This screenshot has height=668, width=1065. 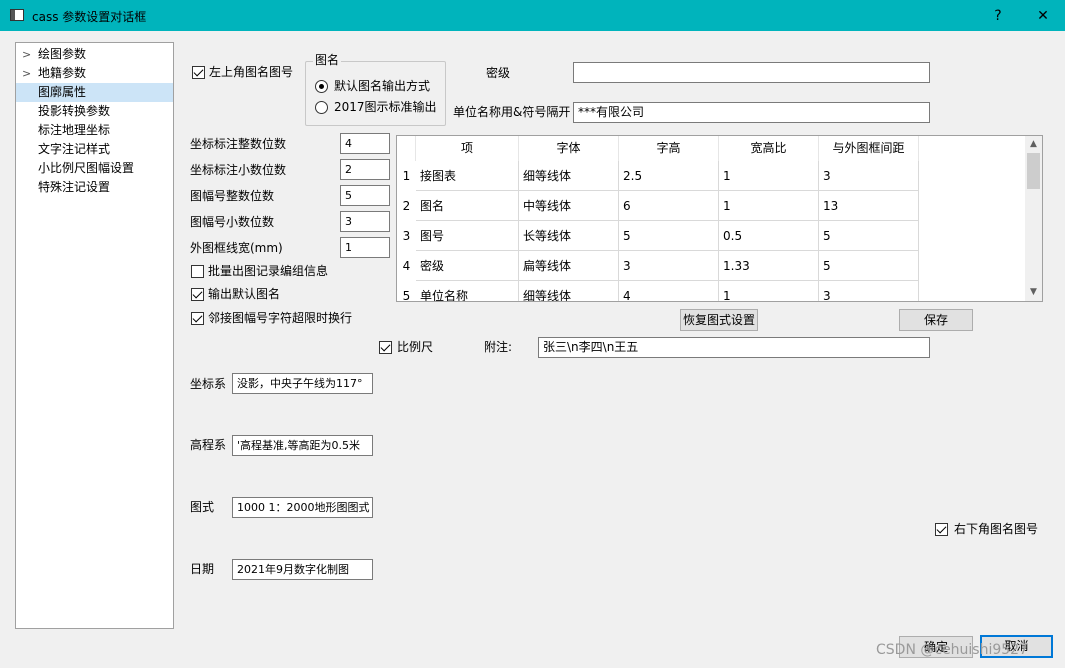 What do you see at coordinates (385, 347) in the screenshot?
I see `scale-checkbox` at bounding box center [385, 347].